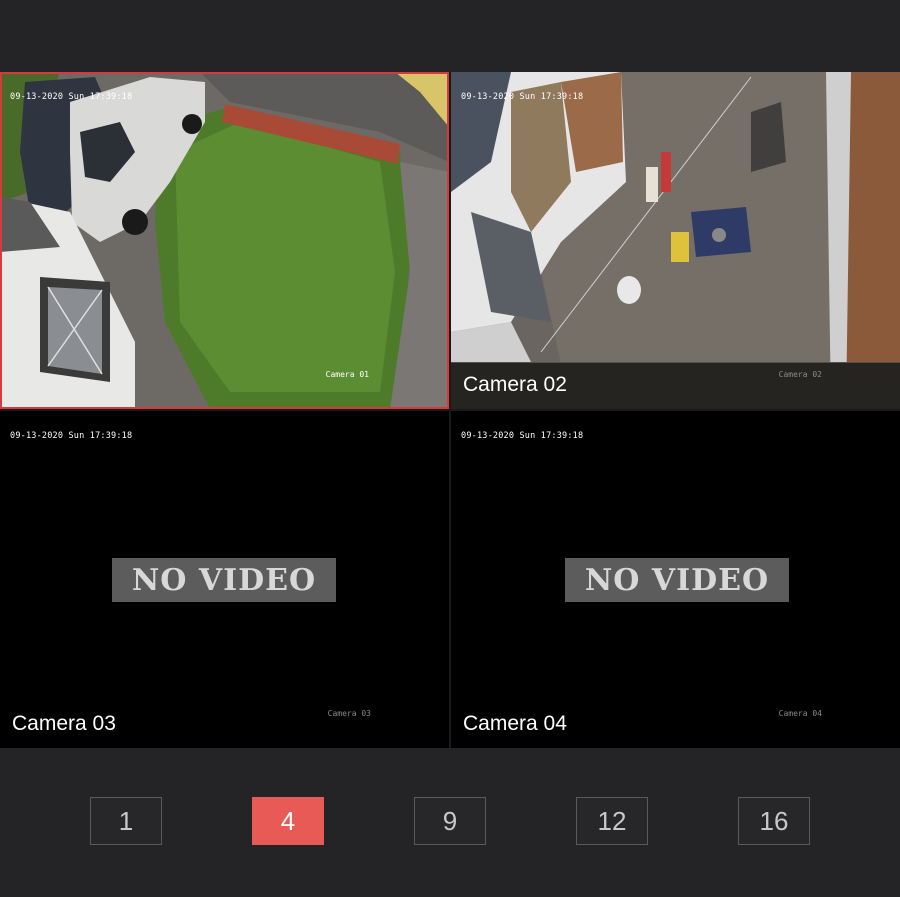 The height and width of the screenshot is (897, 900). Describe the element at coordinates (450, 36) in the screenshot. I see `top-bar` at that location.